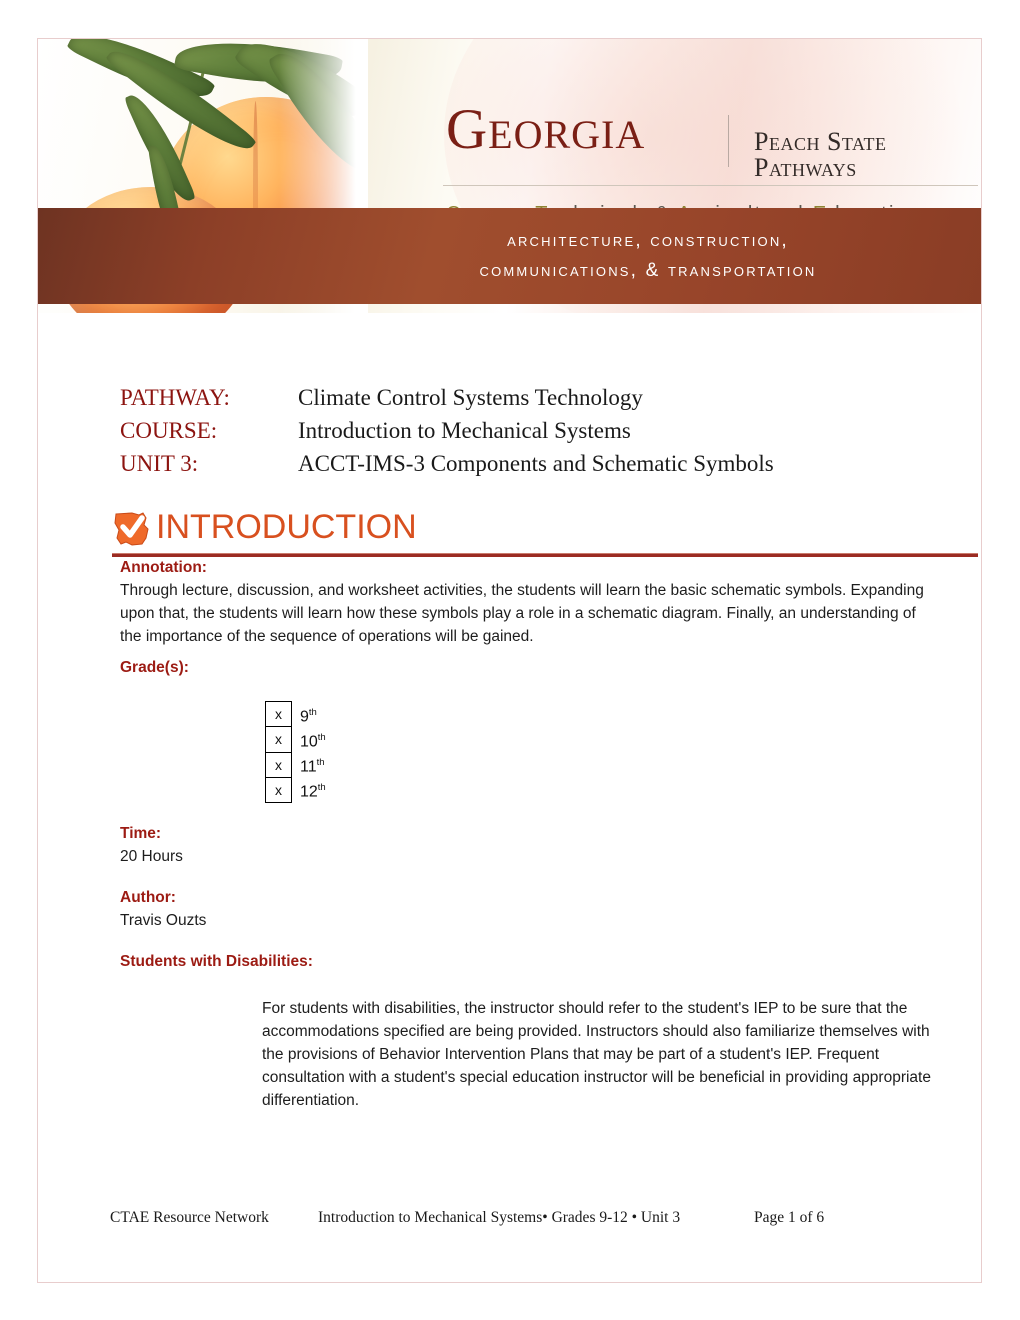 The height and width of the screenshot is (1320, 1020). I want to click on grades-label: Grade(s):, so click(154, 667).